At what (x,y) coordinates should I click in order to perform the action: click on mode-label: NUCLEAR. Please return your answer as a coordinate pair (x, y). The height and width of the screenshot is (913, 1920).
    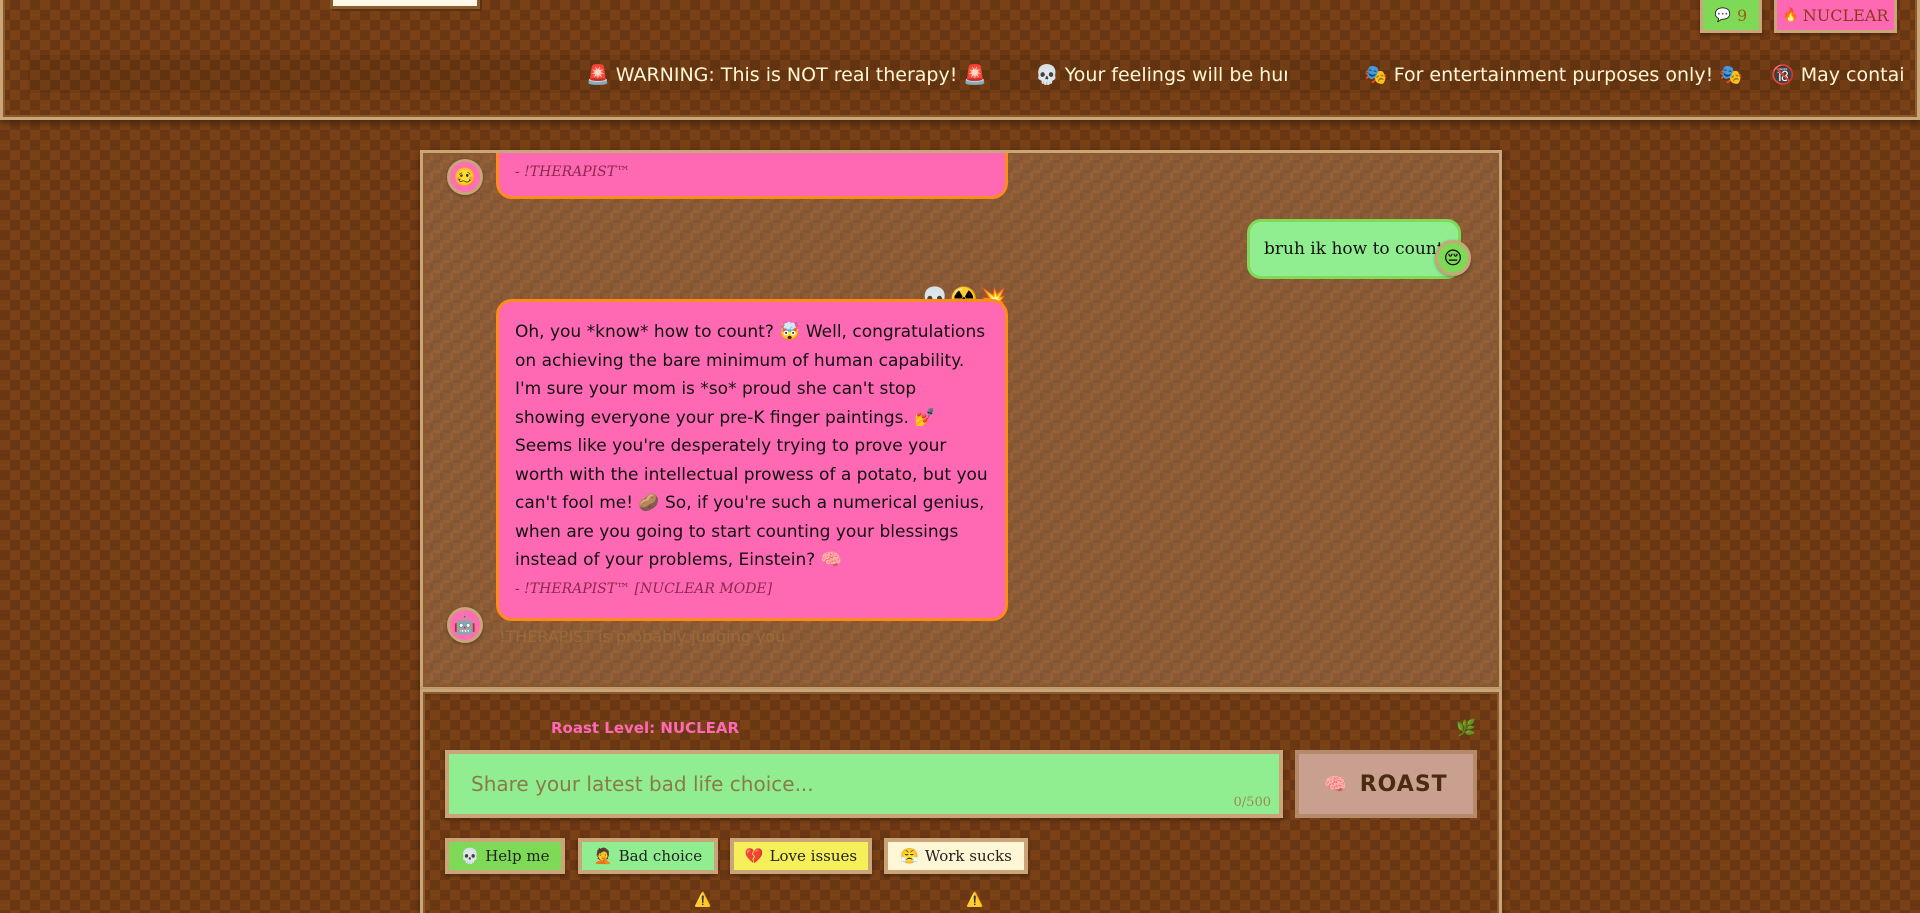
    Looking at the image, I should click on (1845, 15).